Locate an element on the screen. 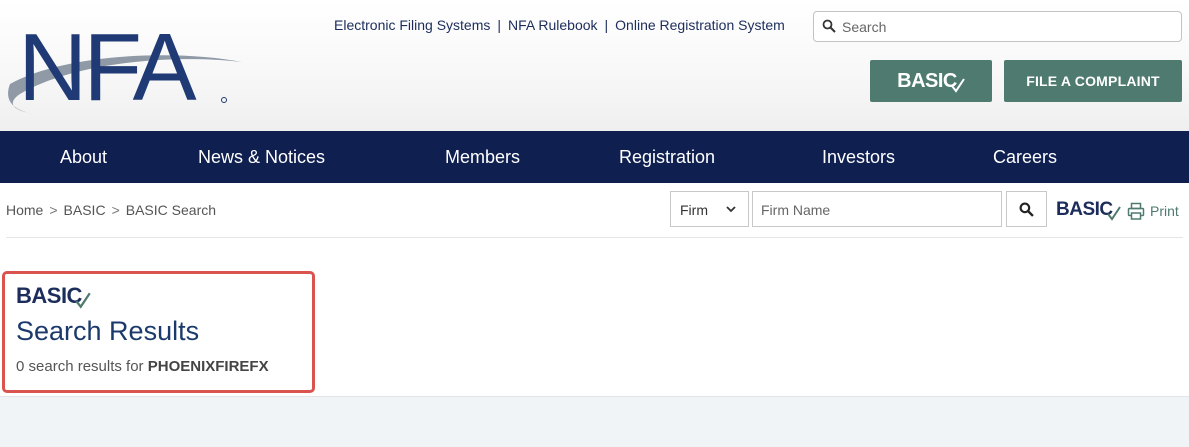  results-summary: 0 search results for PHOENIXFIREFX is located at coordinates (142, 366).